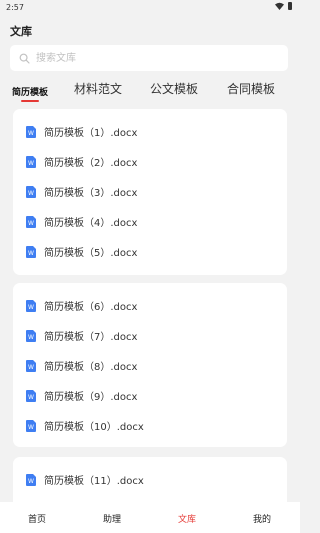 The image size is (320, 533). I want to click on tab-label: 简历模板, so click(30, 93).